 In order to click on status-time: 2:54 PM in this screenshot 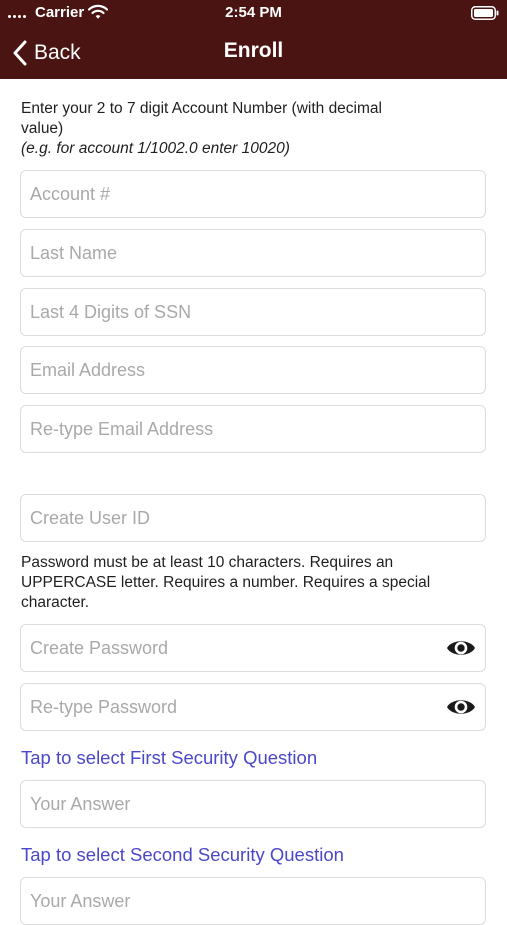, I will do `click(253, 12)`.